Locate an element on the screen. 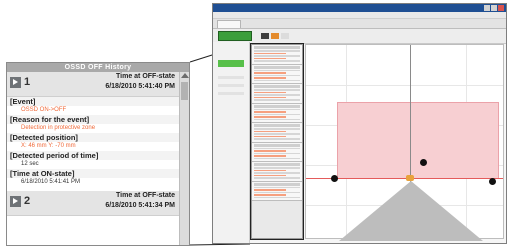 The width and height of the screenshot is (509, 246). sidebar-green-button is located at coordinates (231, 63).